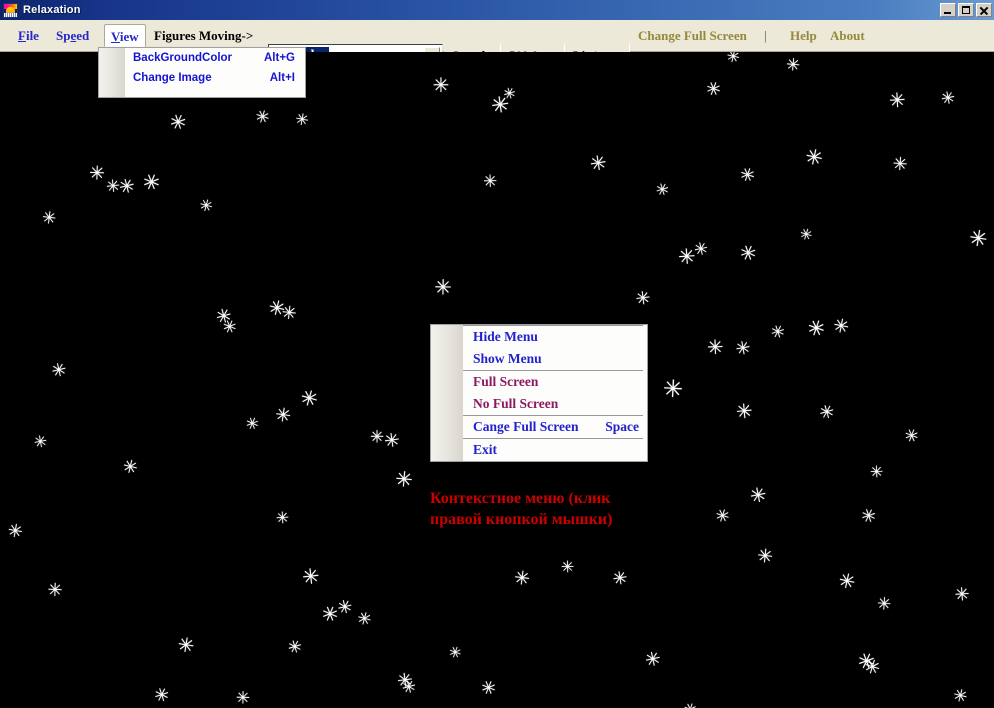  Describe the element at coordinates (505, 336) in the screenshot. I see `menu-item-label: Hide Menu` at that location.